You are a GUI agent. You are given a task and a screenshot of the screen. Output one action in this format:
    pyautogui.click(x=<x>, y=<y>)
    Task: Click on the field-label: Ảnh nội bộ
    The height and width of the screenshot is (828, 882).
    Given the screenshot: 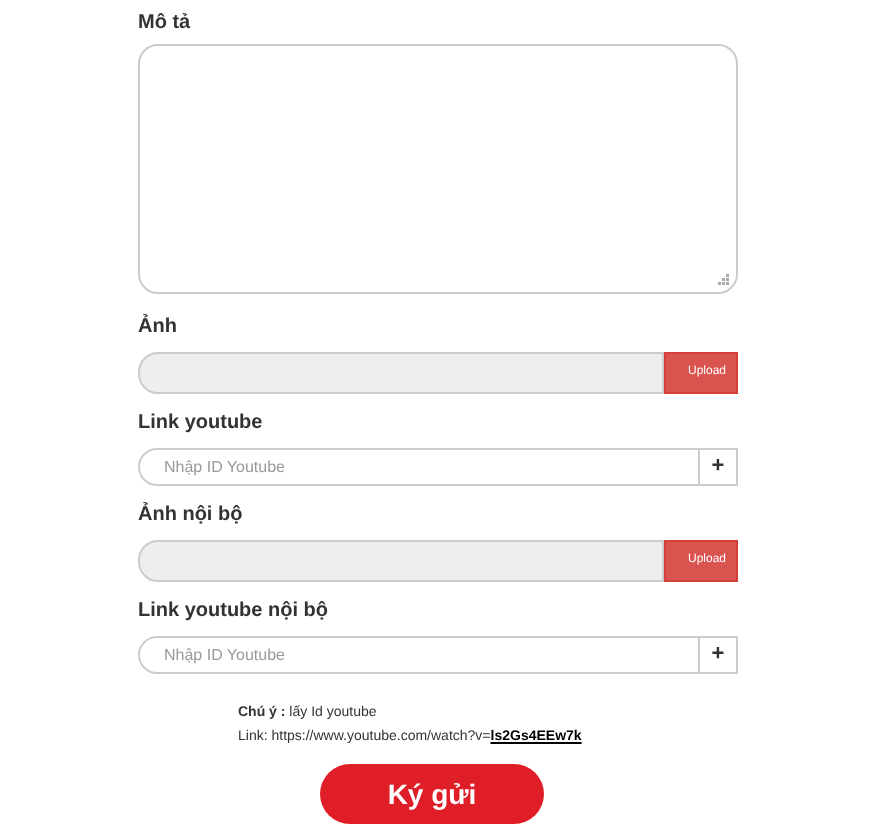 What is the action you would take?
    pyautogui.click(x=191, y=515)
    